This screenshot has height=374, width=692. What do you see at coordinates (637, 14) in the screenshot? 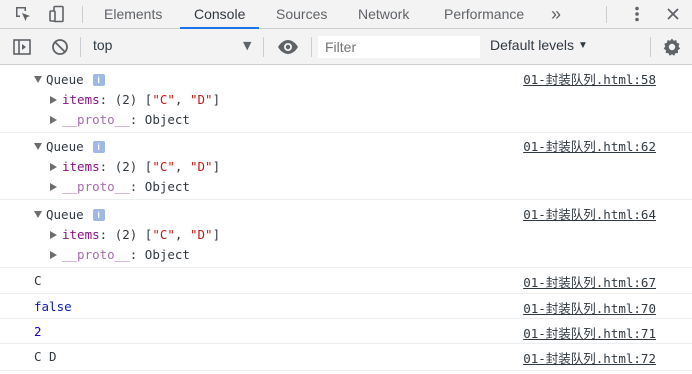
I see `kebab-menu-icon` at bounding box center [637, 14].